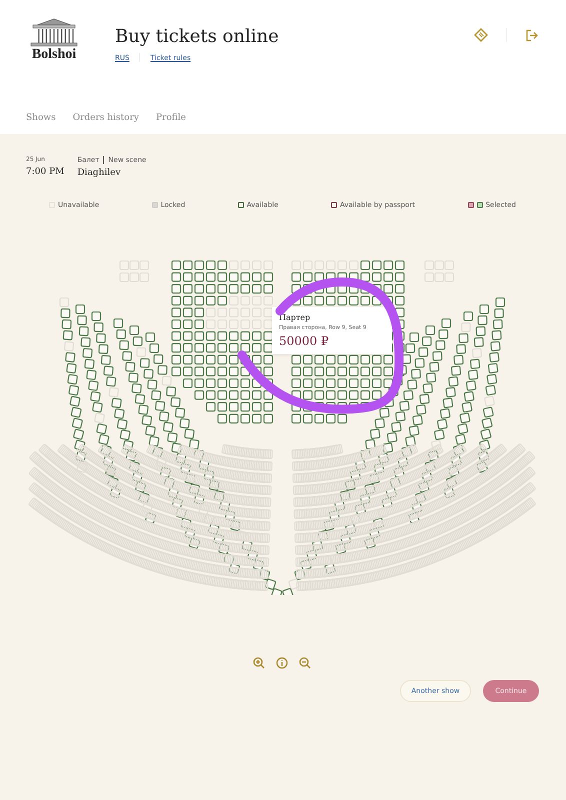  Describe the element at coordinates (332, 317) in the screenshot. I see `tooltip-section: Партер` at that location.